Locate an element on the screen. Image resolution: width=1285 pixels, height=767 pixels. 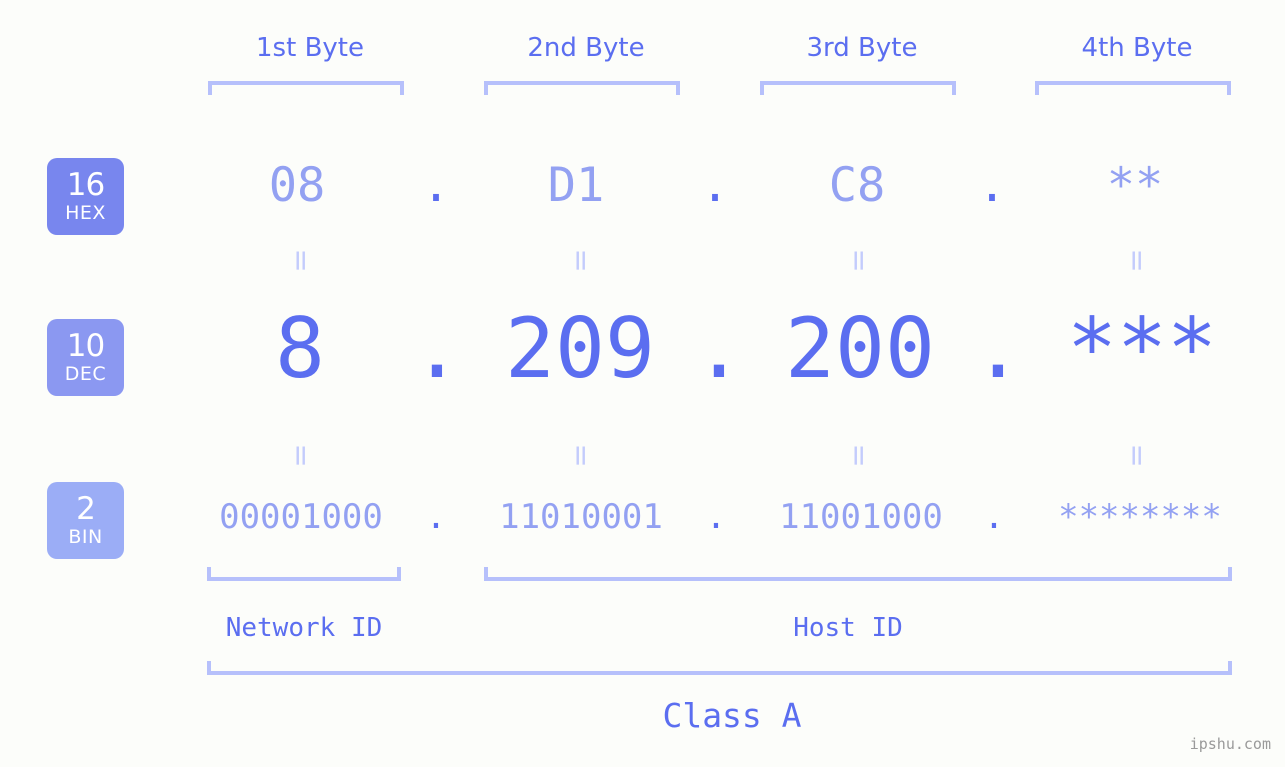
equals-mark-dec-bin-2: = is located at coordinates (581, 454).